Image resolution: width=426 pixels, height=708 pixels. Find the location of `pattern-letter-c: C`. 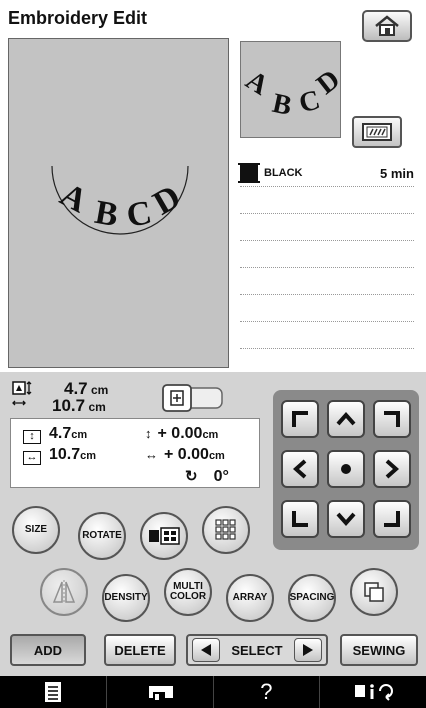

pattern-letter-c: C is located at coordinates (139, 214).